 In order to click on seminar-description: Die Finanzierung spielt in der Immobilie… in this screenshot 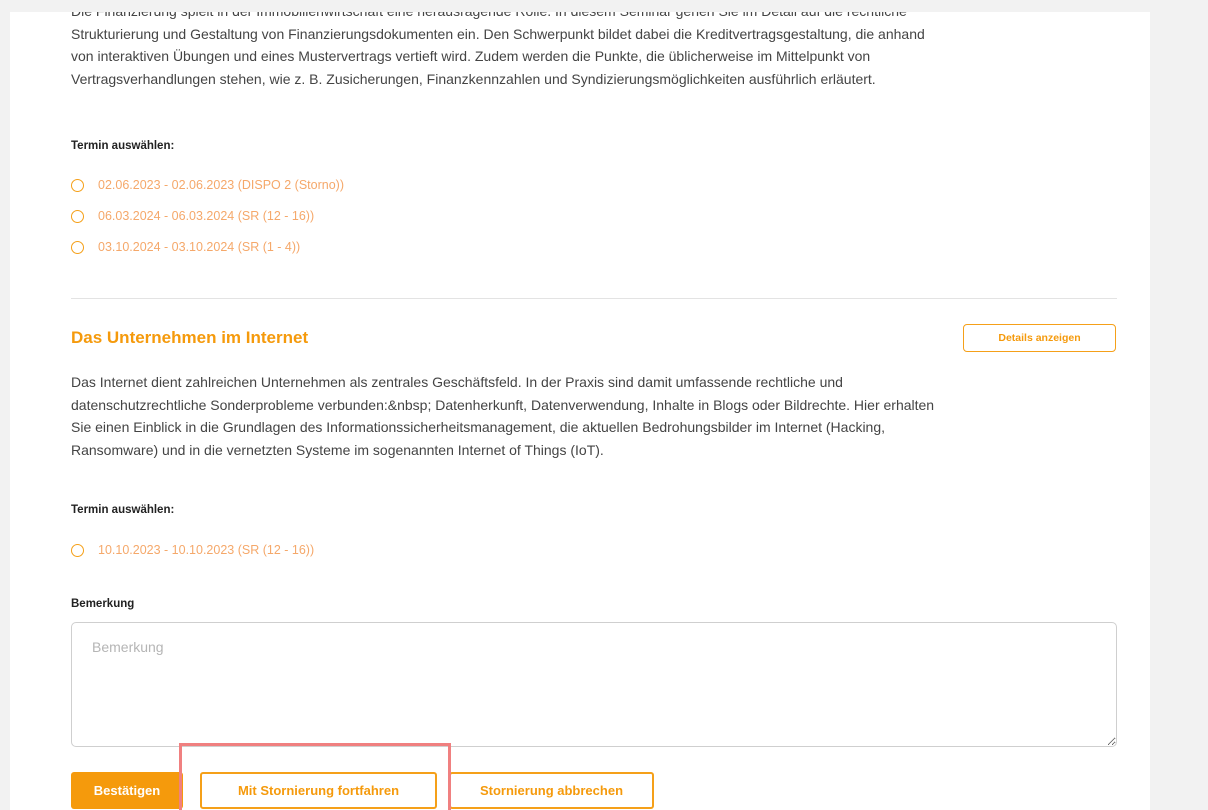, I will do `click(498, 49)`.